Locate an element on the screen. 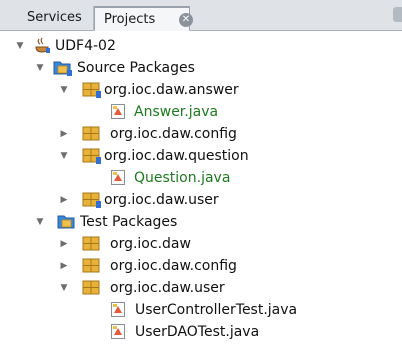 The image size is (402, 344). tree-row-file-question: Question.java is located at coordinates (201, 178).